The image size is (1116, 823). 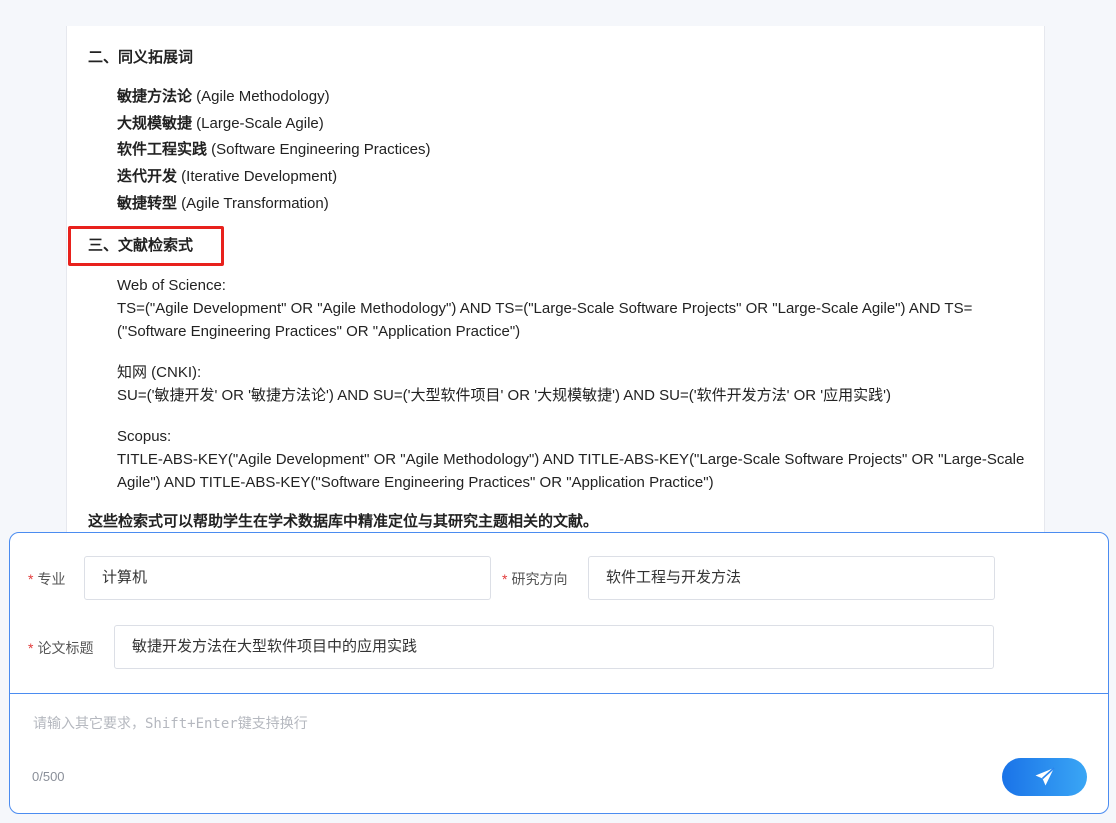 I want to click on synonym-item: 软件工程实践 (Software Engineering Practices), so click(x=274, y=150).